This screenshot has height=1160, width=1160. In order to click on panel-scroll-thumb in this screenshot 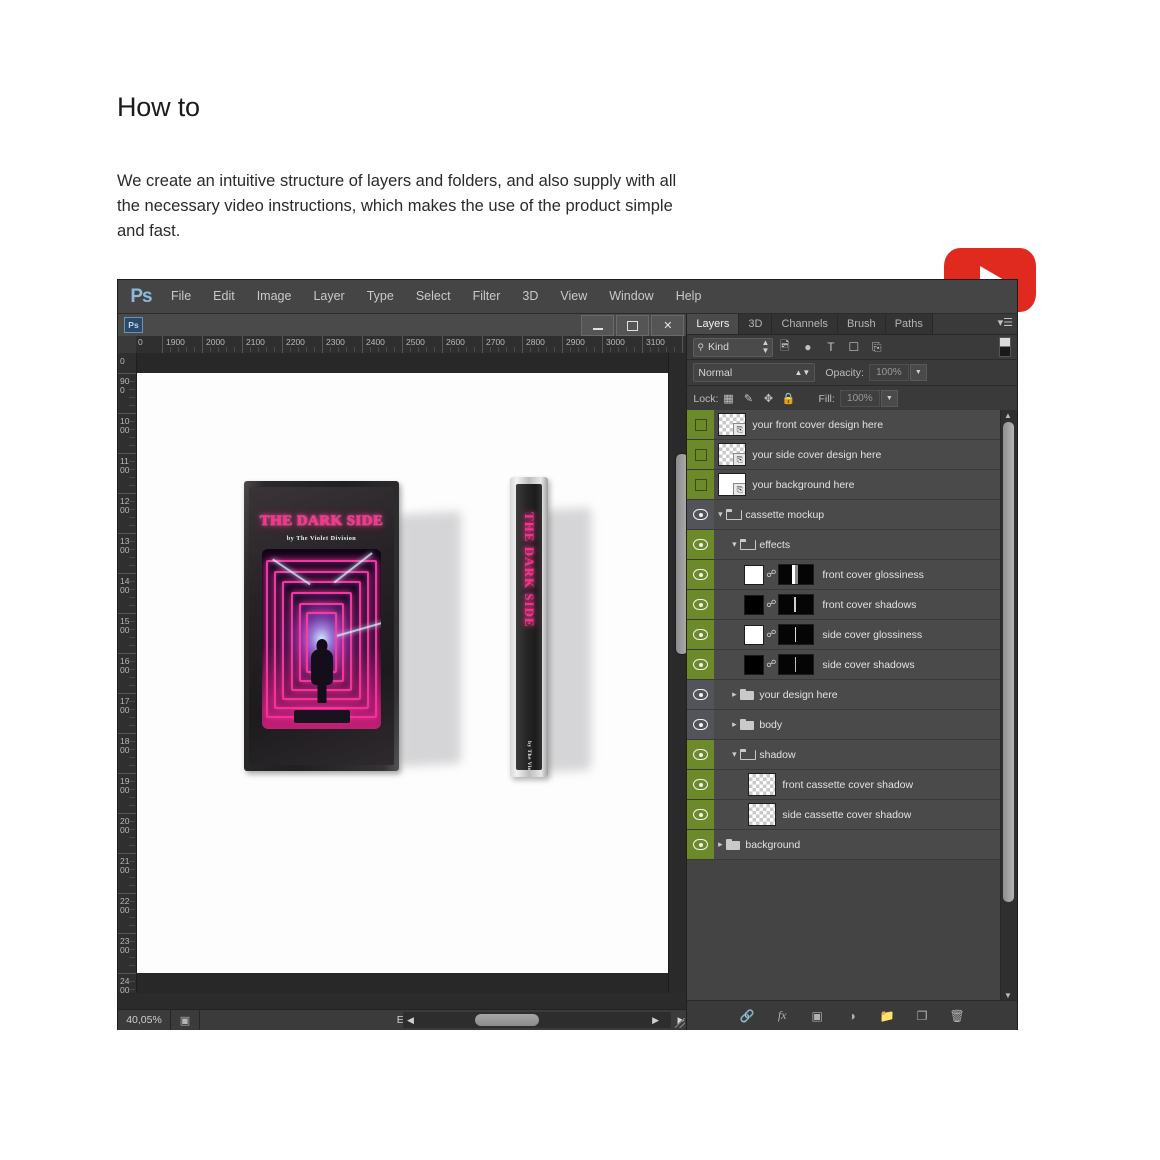, I will do `click(1008, 662)`.